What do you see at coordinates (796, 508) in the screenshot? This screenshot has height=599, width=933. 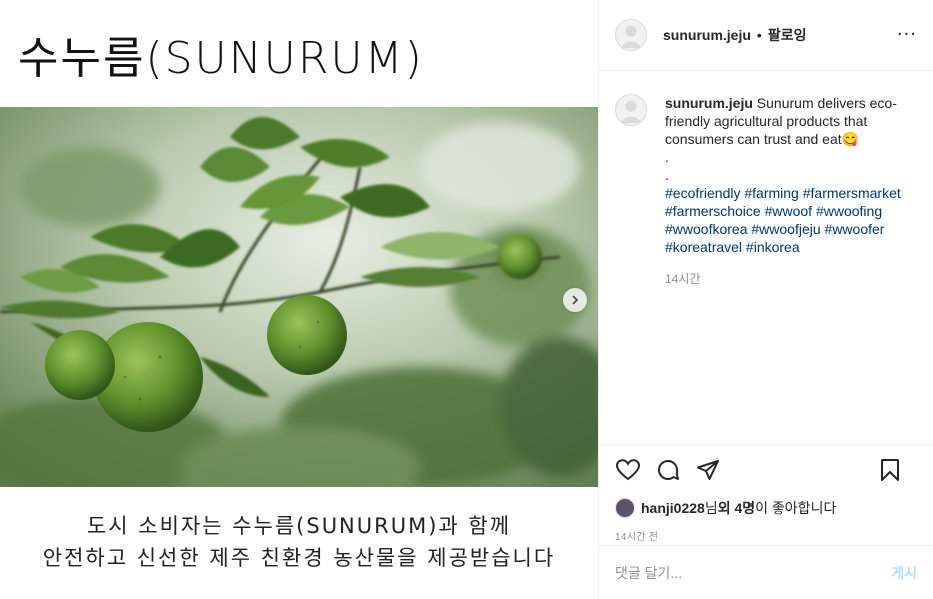 I see `likes-suffix: 이 좋아합니다` at bounding box center [796, 508].